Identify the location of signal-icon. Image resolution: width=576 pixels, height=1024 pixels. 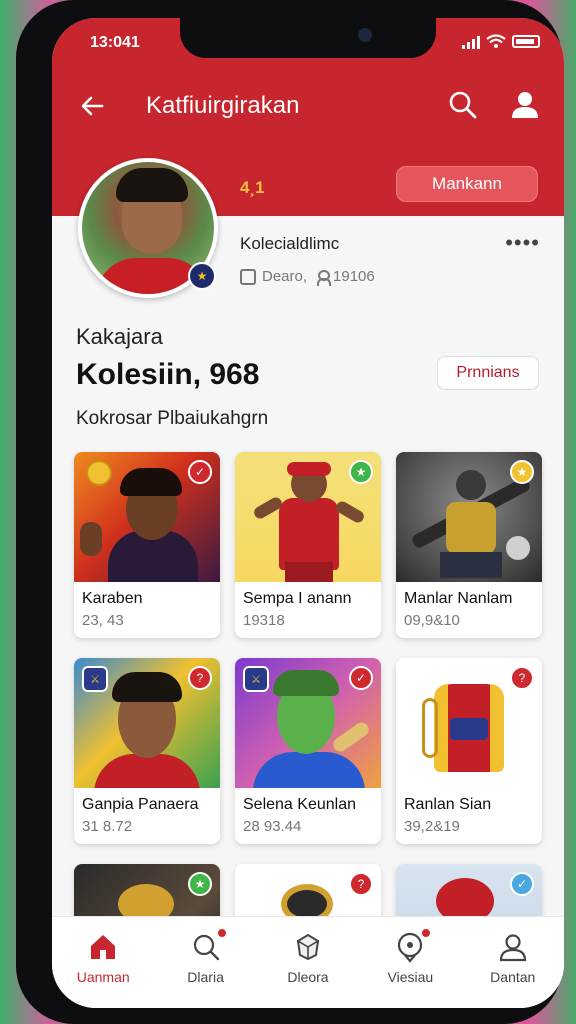
(471, 42).